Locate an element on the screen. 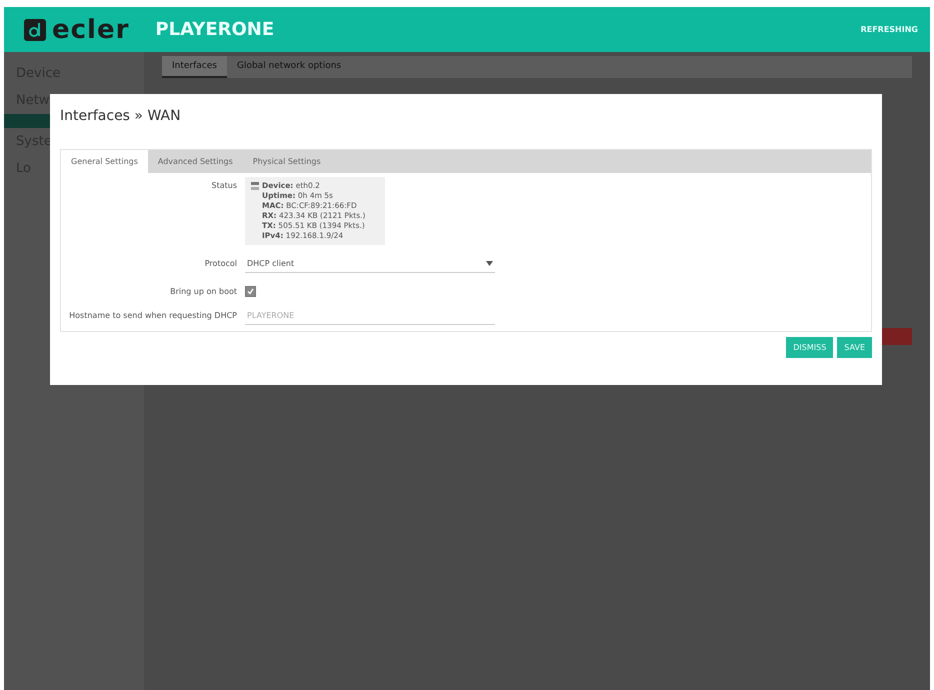 Image resolution: width=934 pixels, height=690 pixels. modal-title: Interfaces » WAN is located at coordinates (121, 116).